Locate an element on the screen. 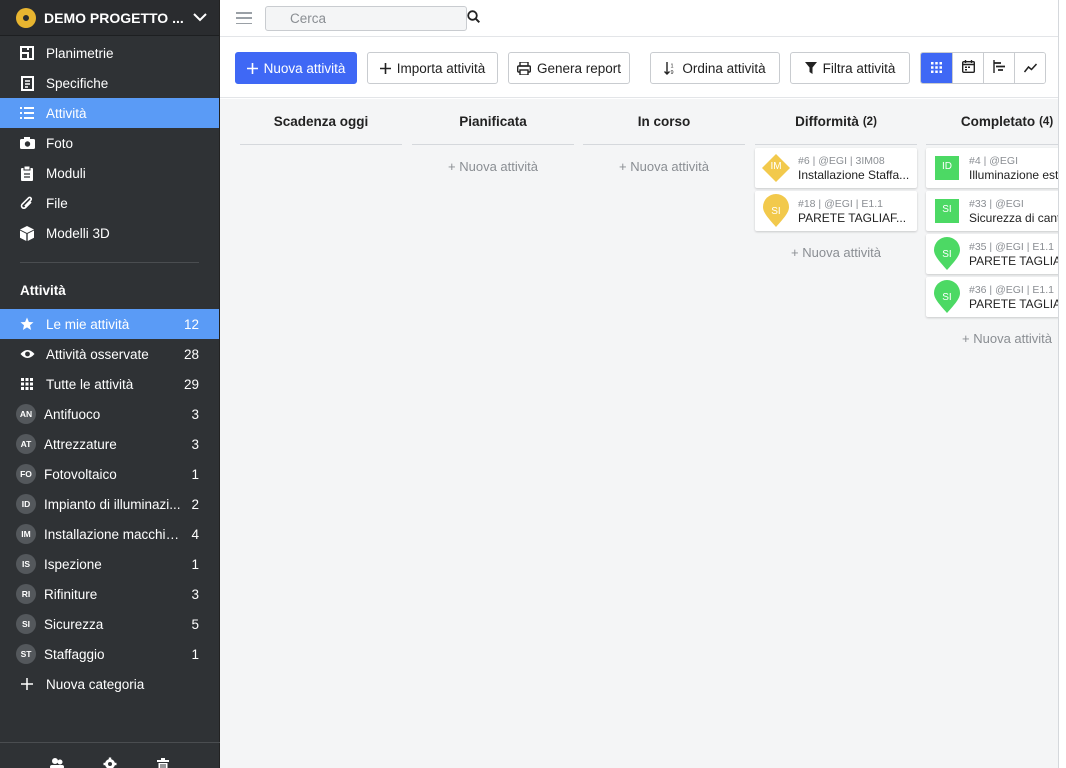  users-icon is located at coordinates (57, 761).